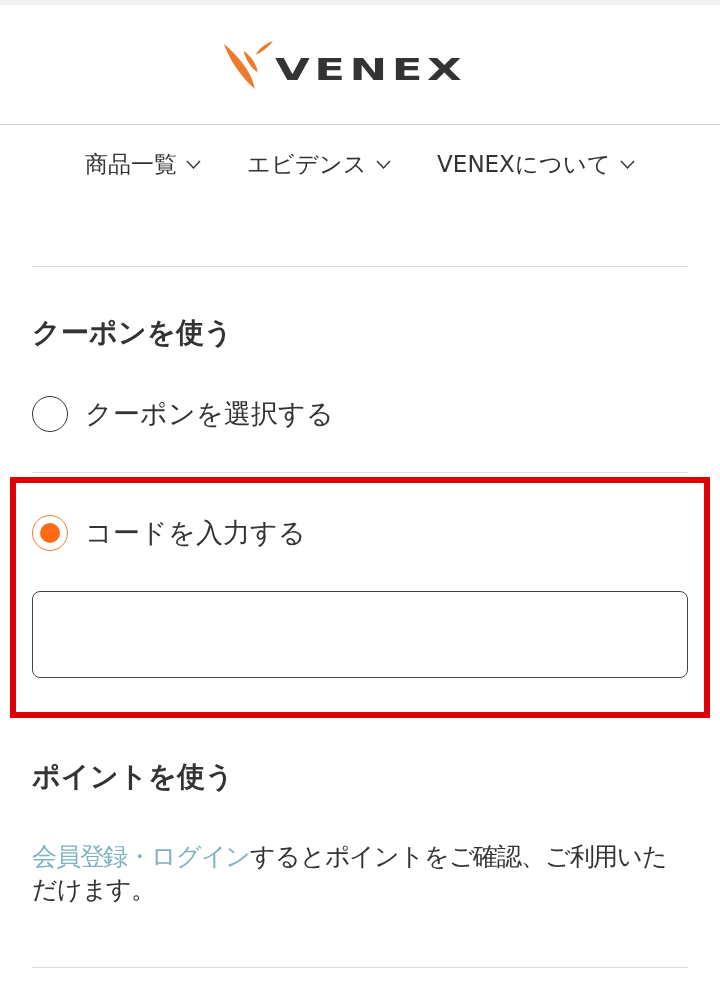 The image size is (720, 1005). I want to click on leaf-logo-icon, so click(247, 64).